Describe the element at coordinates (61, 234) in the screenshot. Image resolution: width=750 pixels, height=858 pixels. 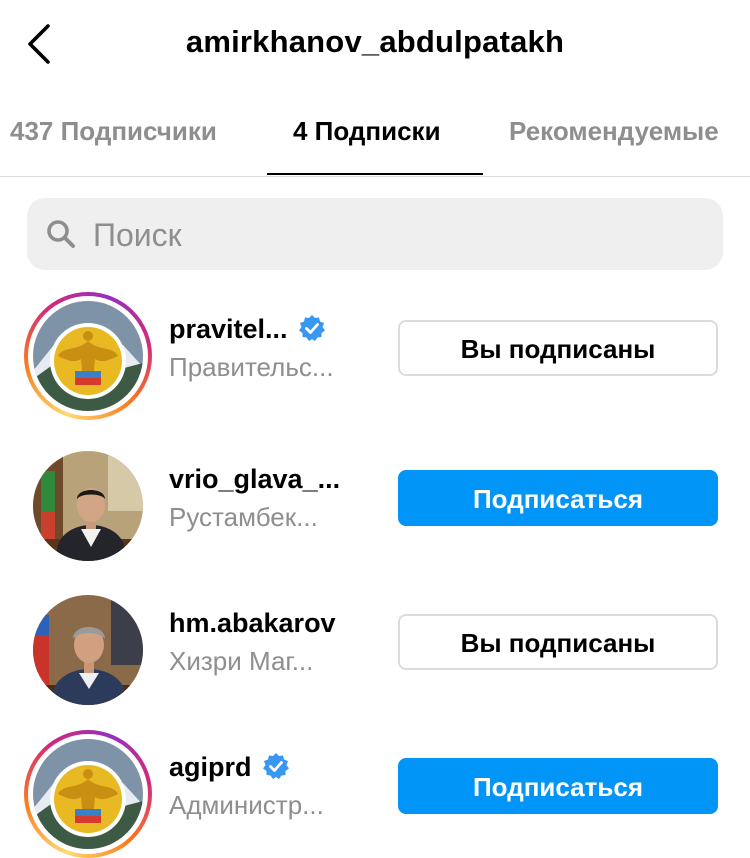
I see `search-icon` at that location.